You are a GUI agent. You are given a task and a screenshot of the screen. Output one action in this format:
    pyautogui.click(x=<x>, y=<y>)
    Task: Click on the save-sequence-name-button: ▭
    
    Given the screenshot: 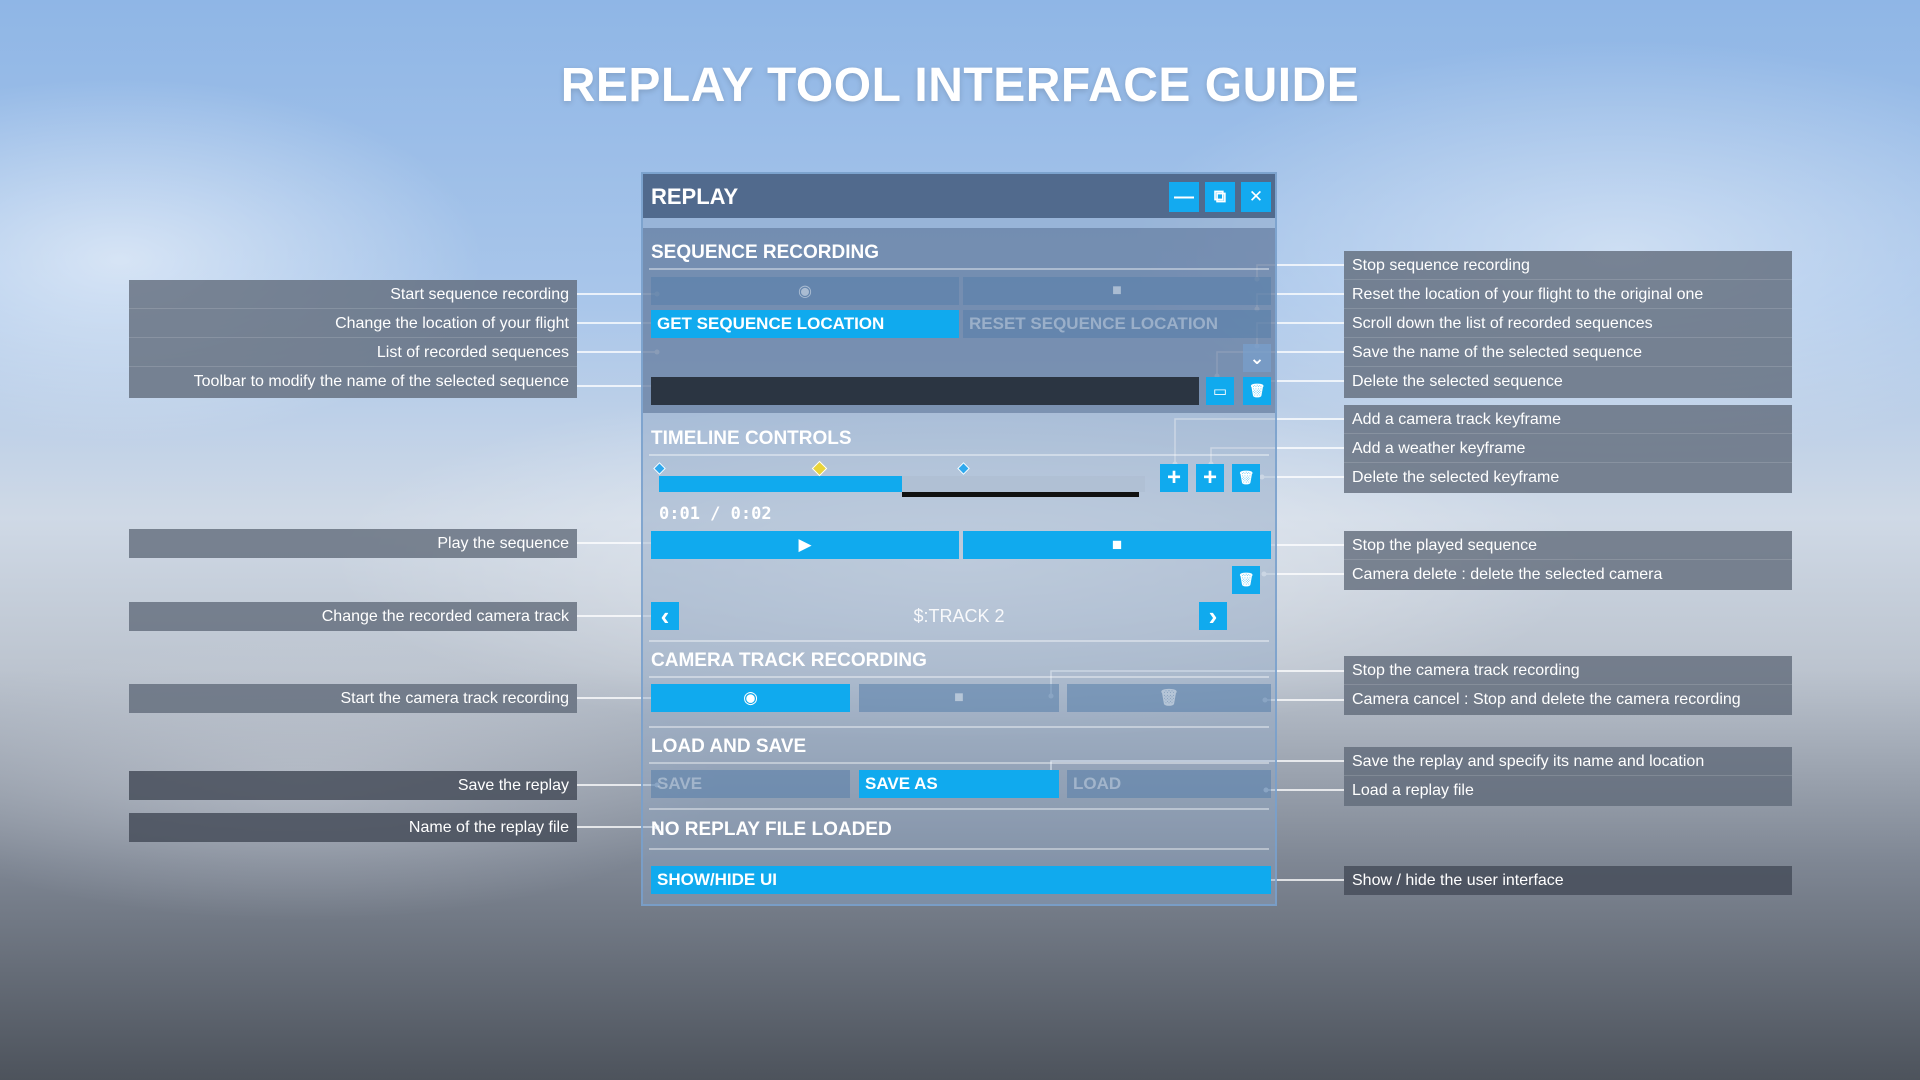 What is the action you would take?
    pyautogui.click(x=1220, y=391)
    